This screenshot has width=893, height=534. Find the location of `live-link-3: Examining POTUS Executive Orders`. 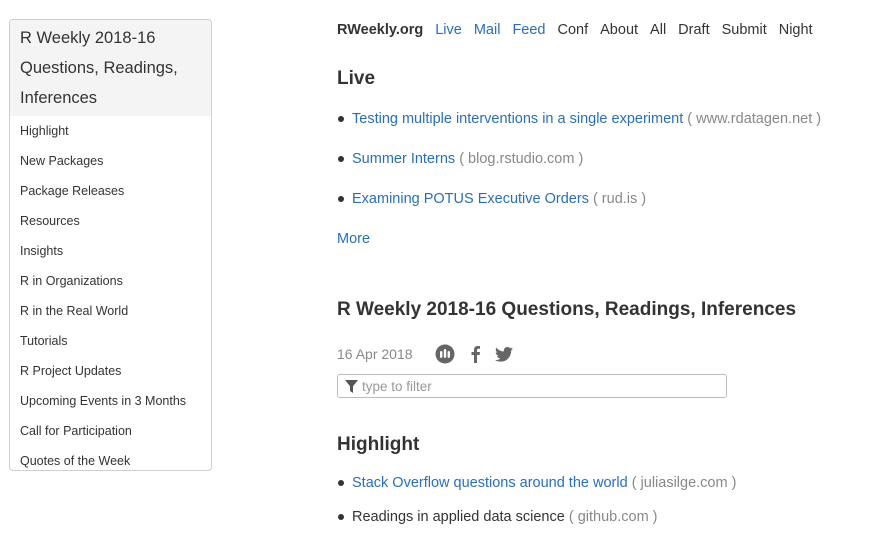

live-link-3: Examining POTUS Executive Orders is located at coordinates (470, 199).